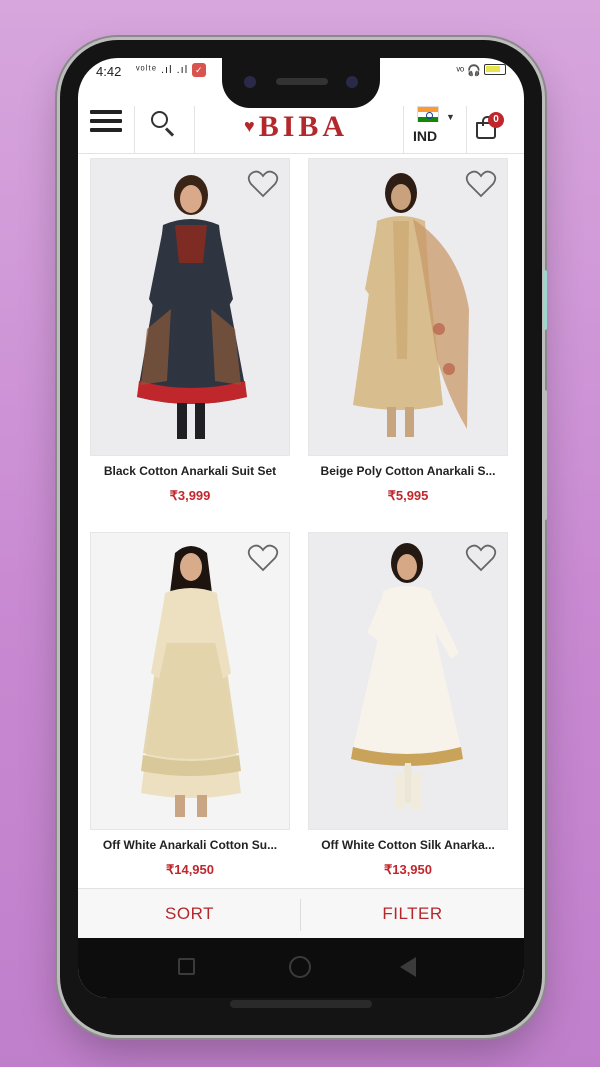 This screenshot has width=600, height=1067. What do you see at coordinates (303, 126) in the screenshot?
I see `brand-name: BIBA` at bounding box center [303, 126].